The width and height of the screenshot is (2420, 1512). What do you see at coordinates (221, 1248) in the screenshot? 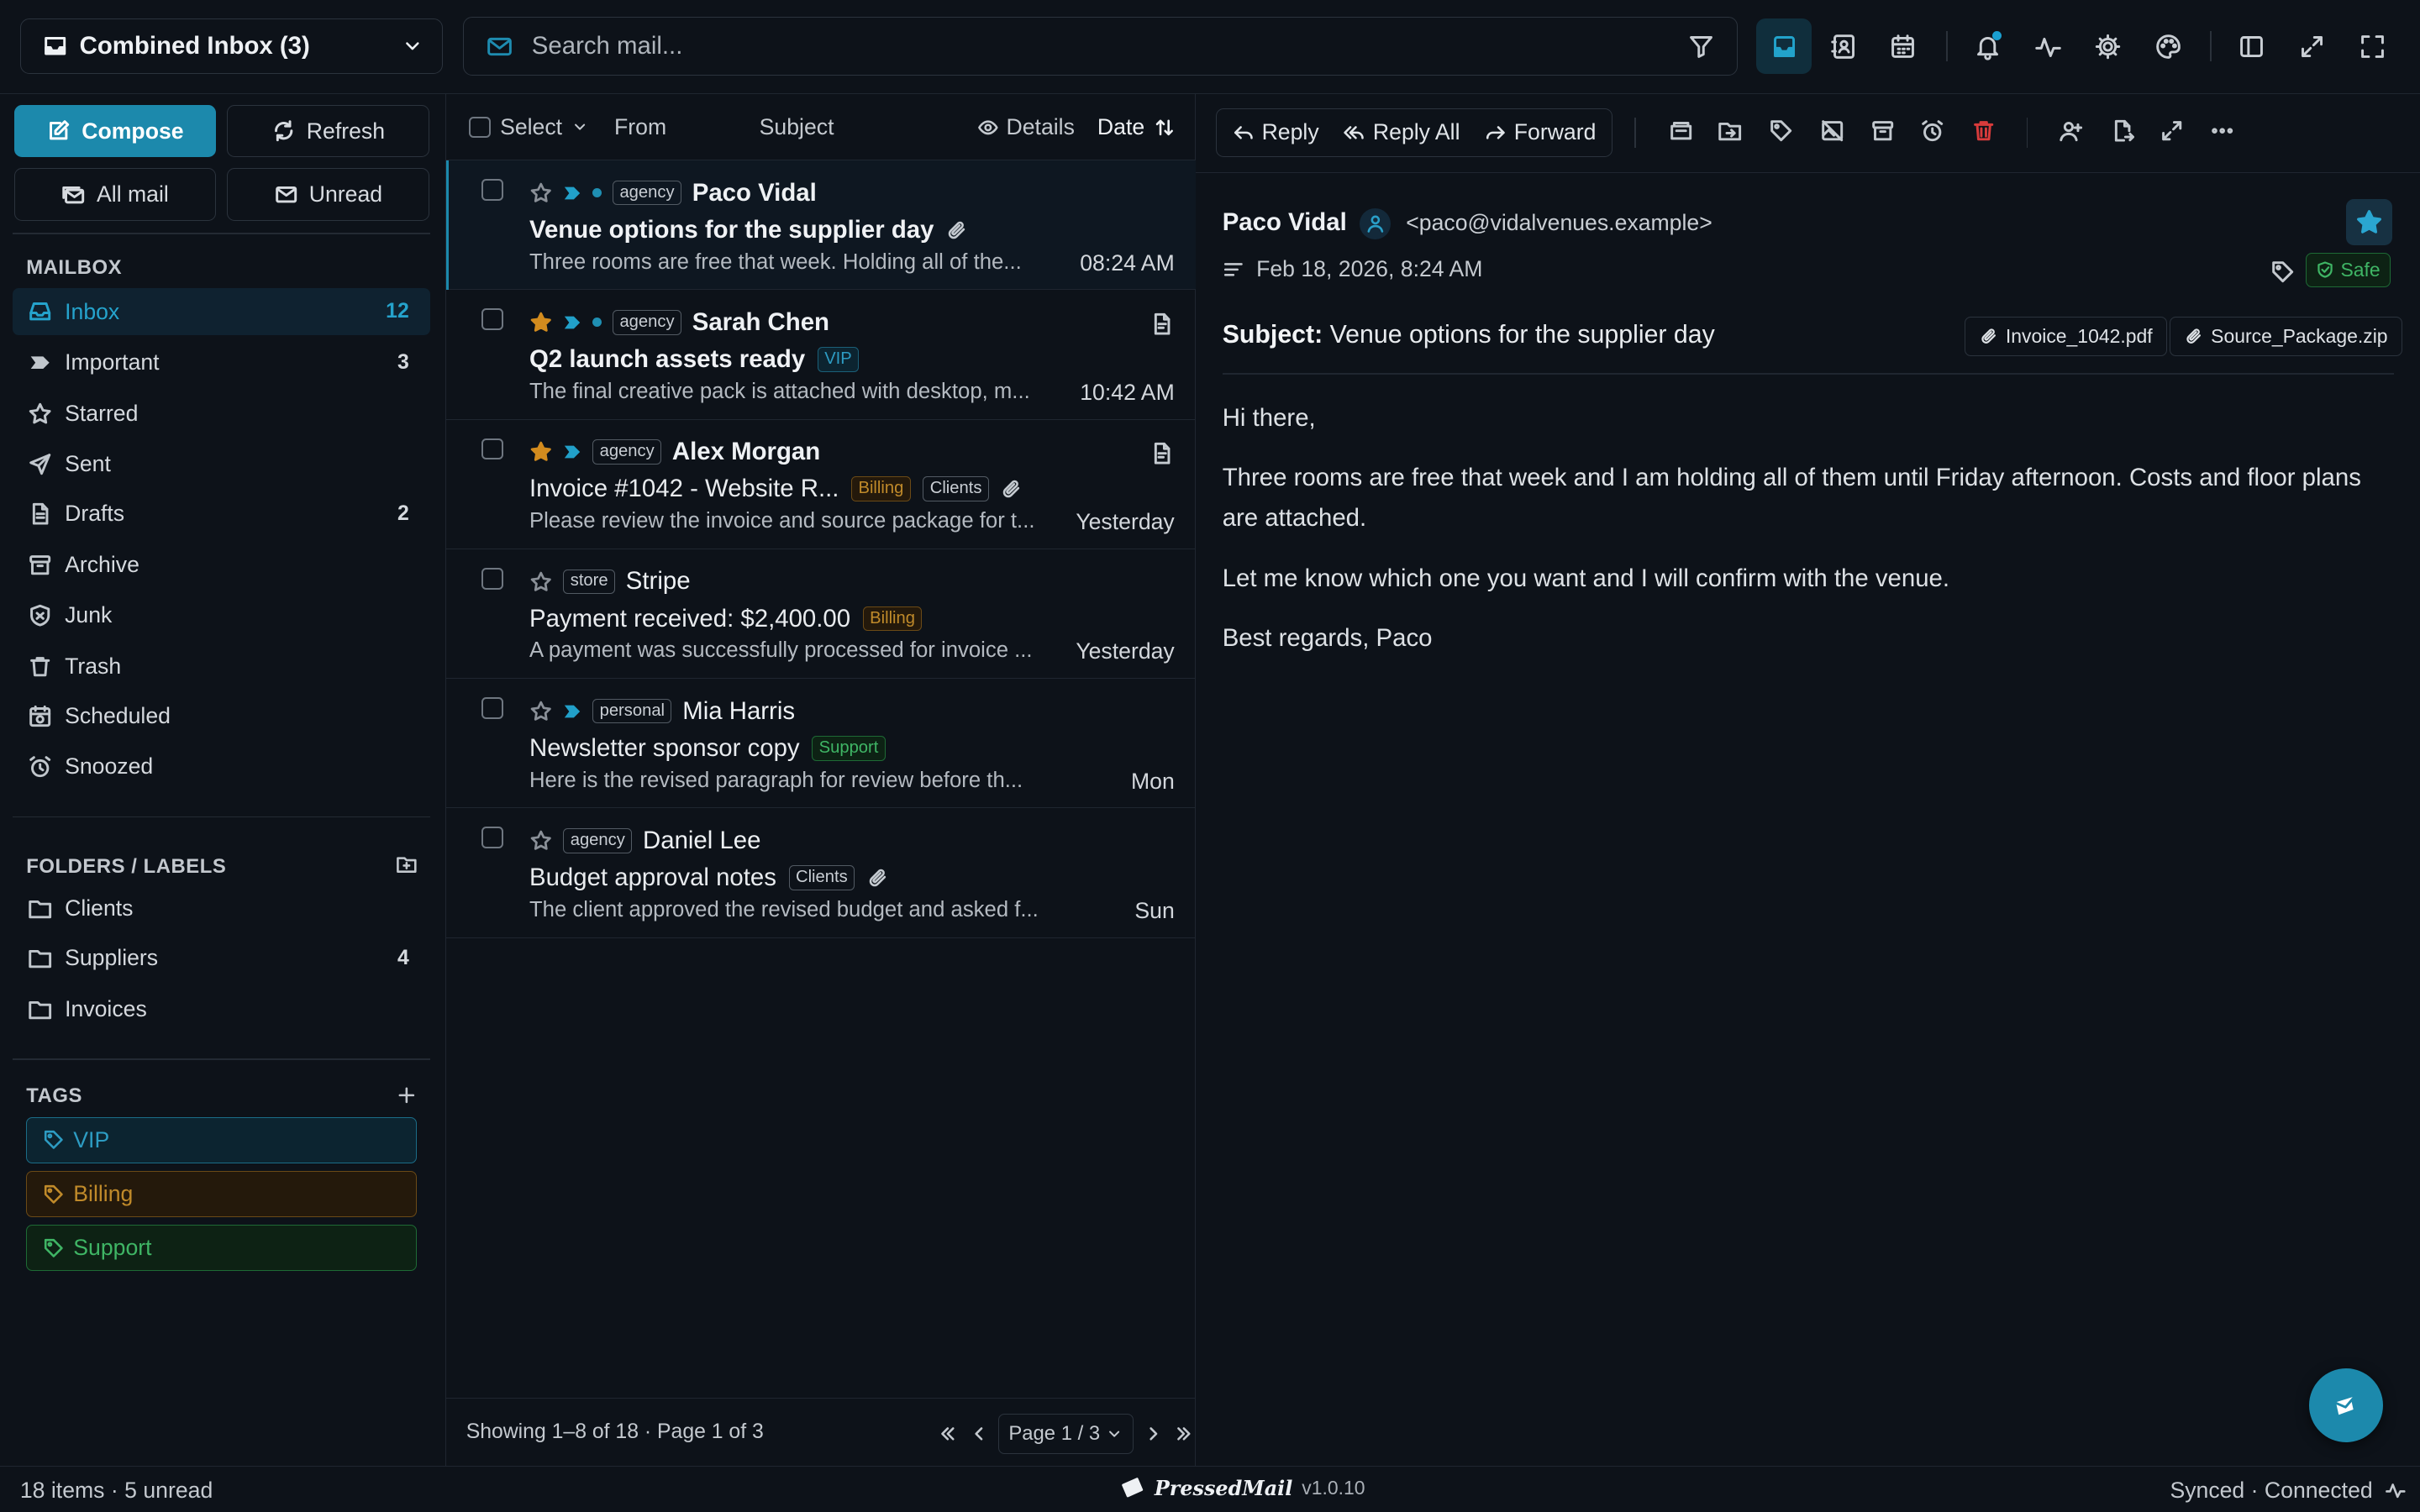
I see `tag-support: Support` at bounding box center [221, 1248].